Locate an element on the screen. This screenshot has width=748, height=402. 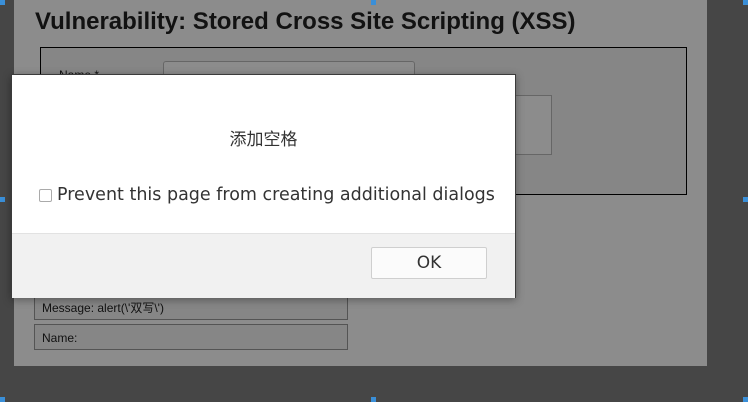
prevent-dialogs-checkbox is located at coordinates (45, 195).